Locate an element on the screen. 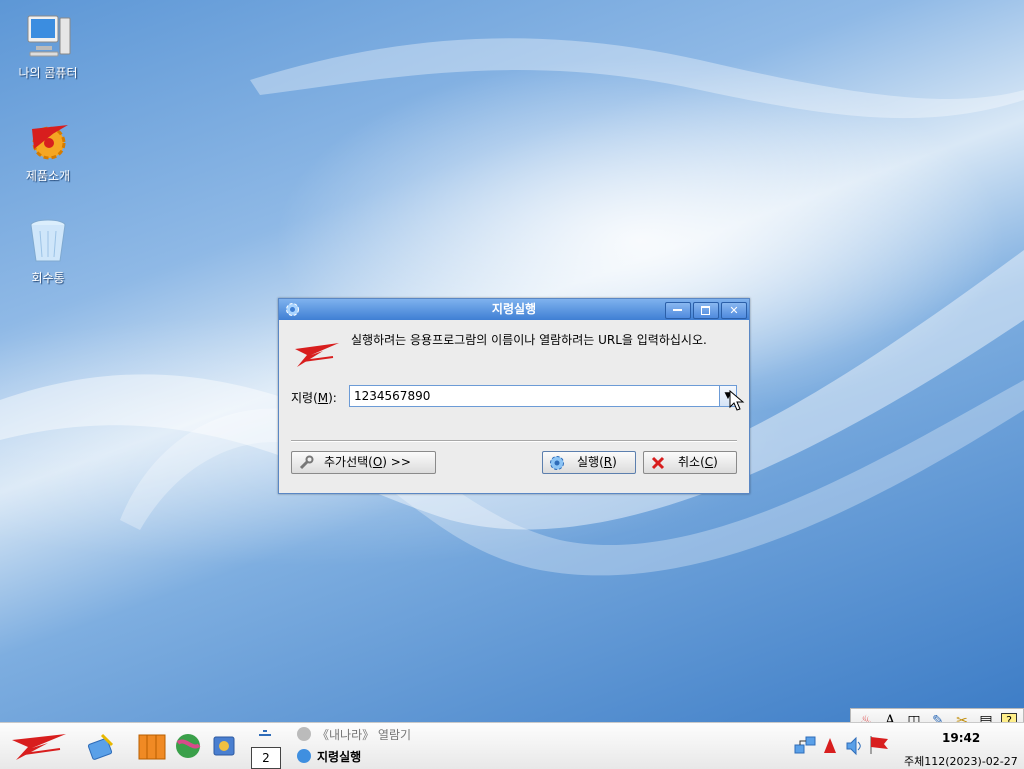 The height and width of the screenshot is (769, 1024). red-star-tray-icon is located at coordinates (830, 746).